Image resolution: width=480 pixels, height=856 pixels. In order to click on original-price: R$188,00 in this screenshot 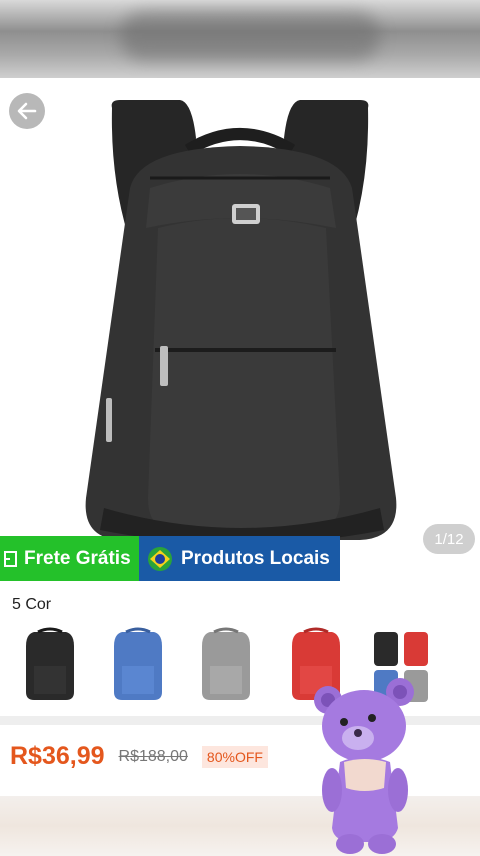, I will do `click(153, 756)`.